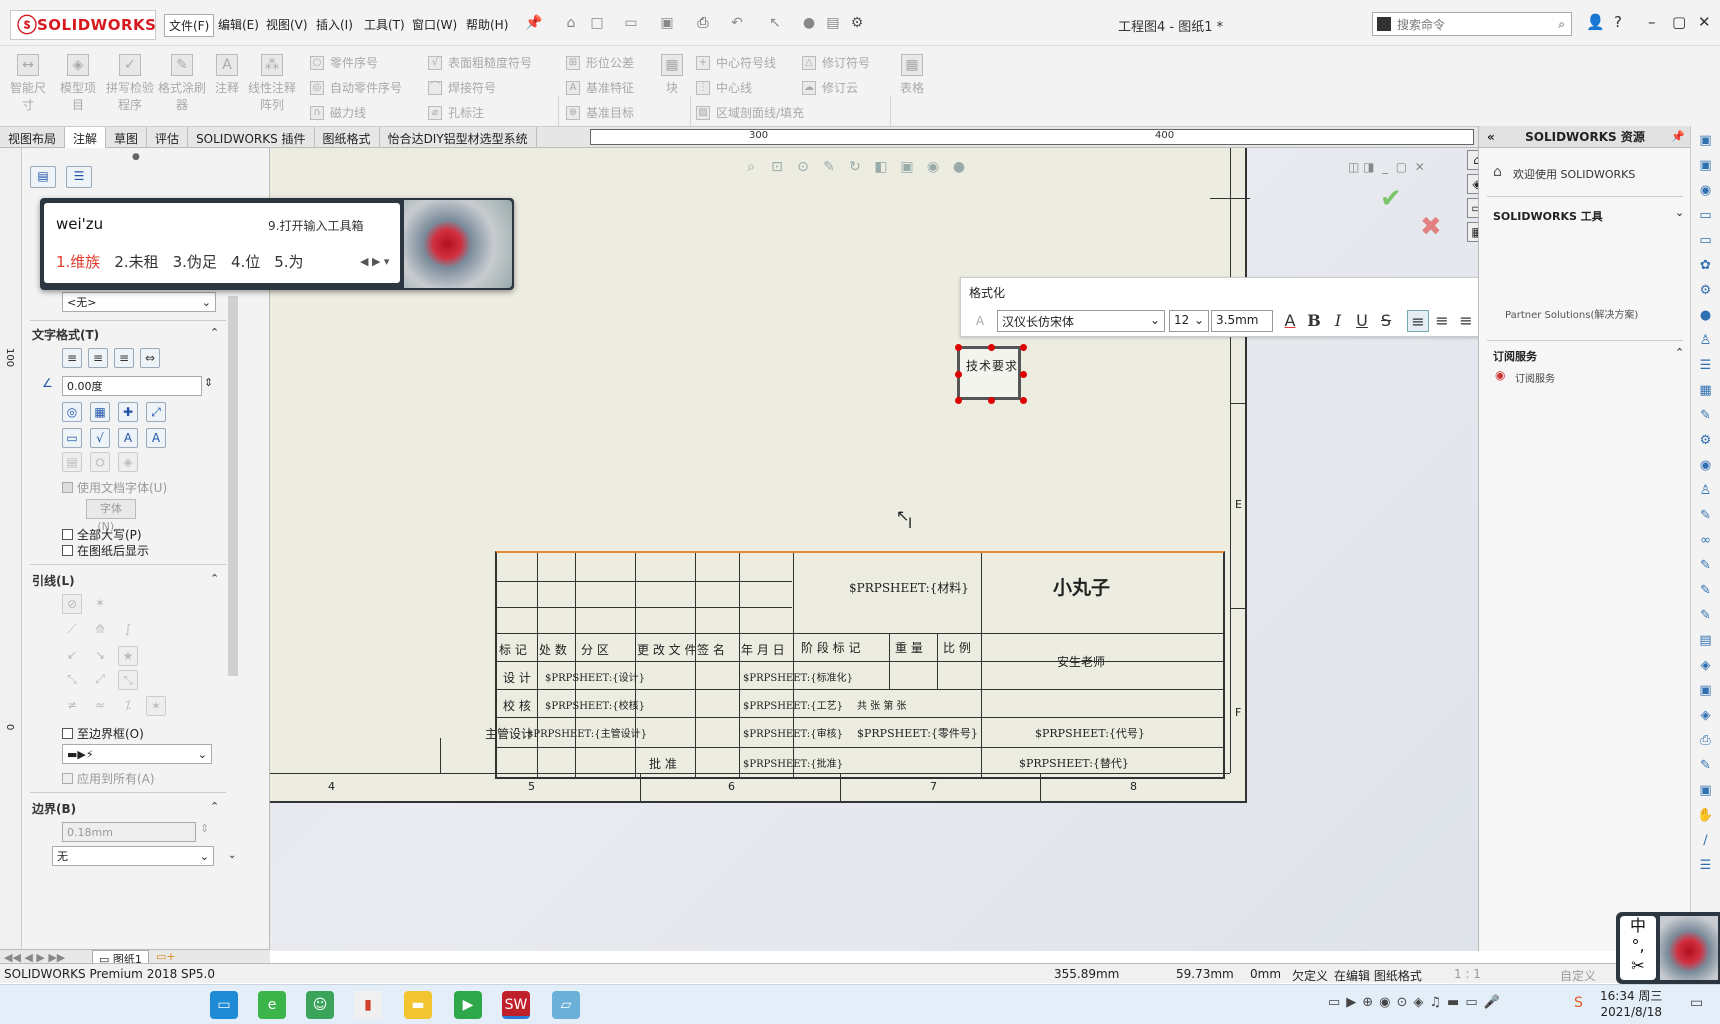 The image size is (1720, 1024). Describe the element at coordinates (232, 855) in the screenshot. I see `scroll-down-icon: ⌄` at that location.